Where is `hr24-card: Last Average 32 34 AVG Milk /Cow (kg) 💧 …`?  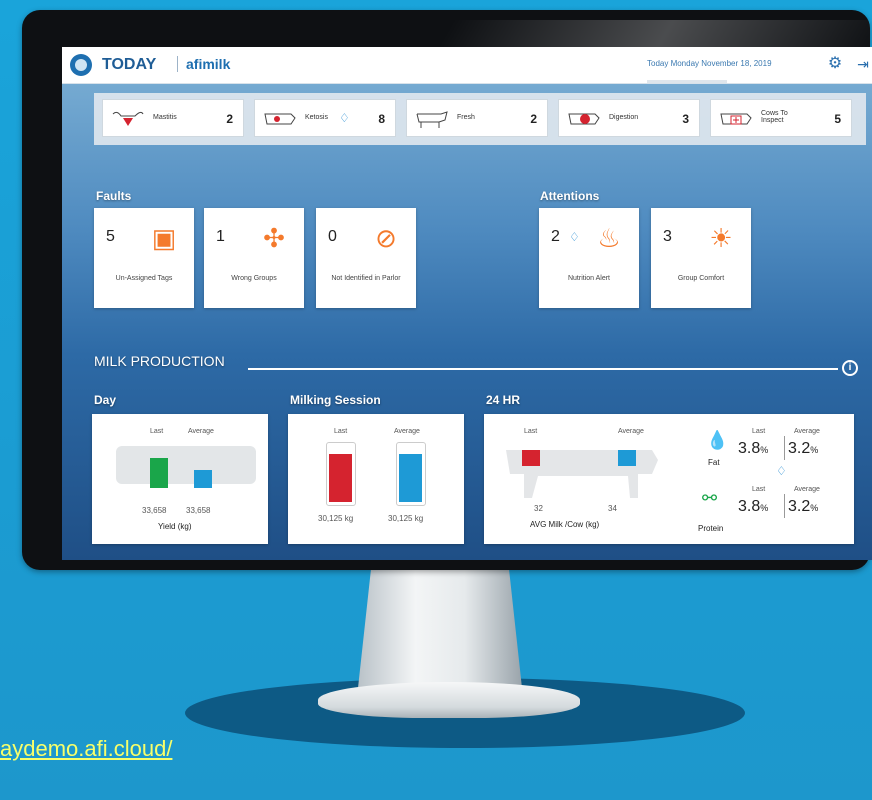 hr24-card: Last Average 32 34 AVG Milk /Cow (kg) 💧 … is located at coordinates (669, 479).